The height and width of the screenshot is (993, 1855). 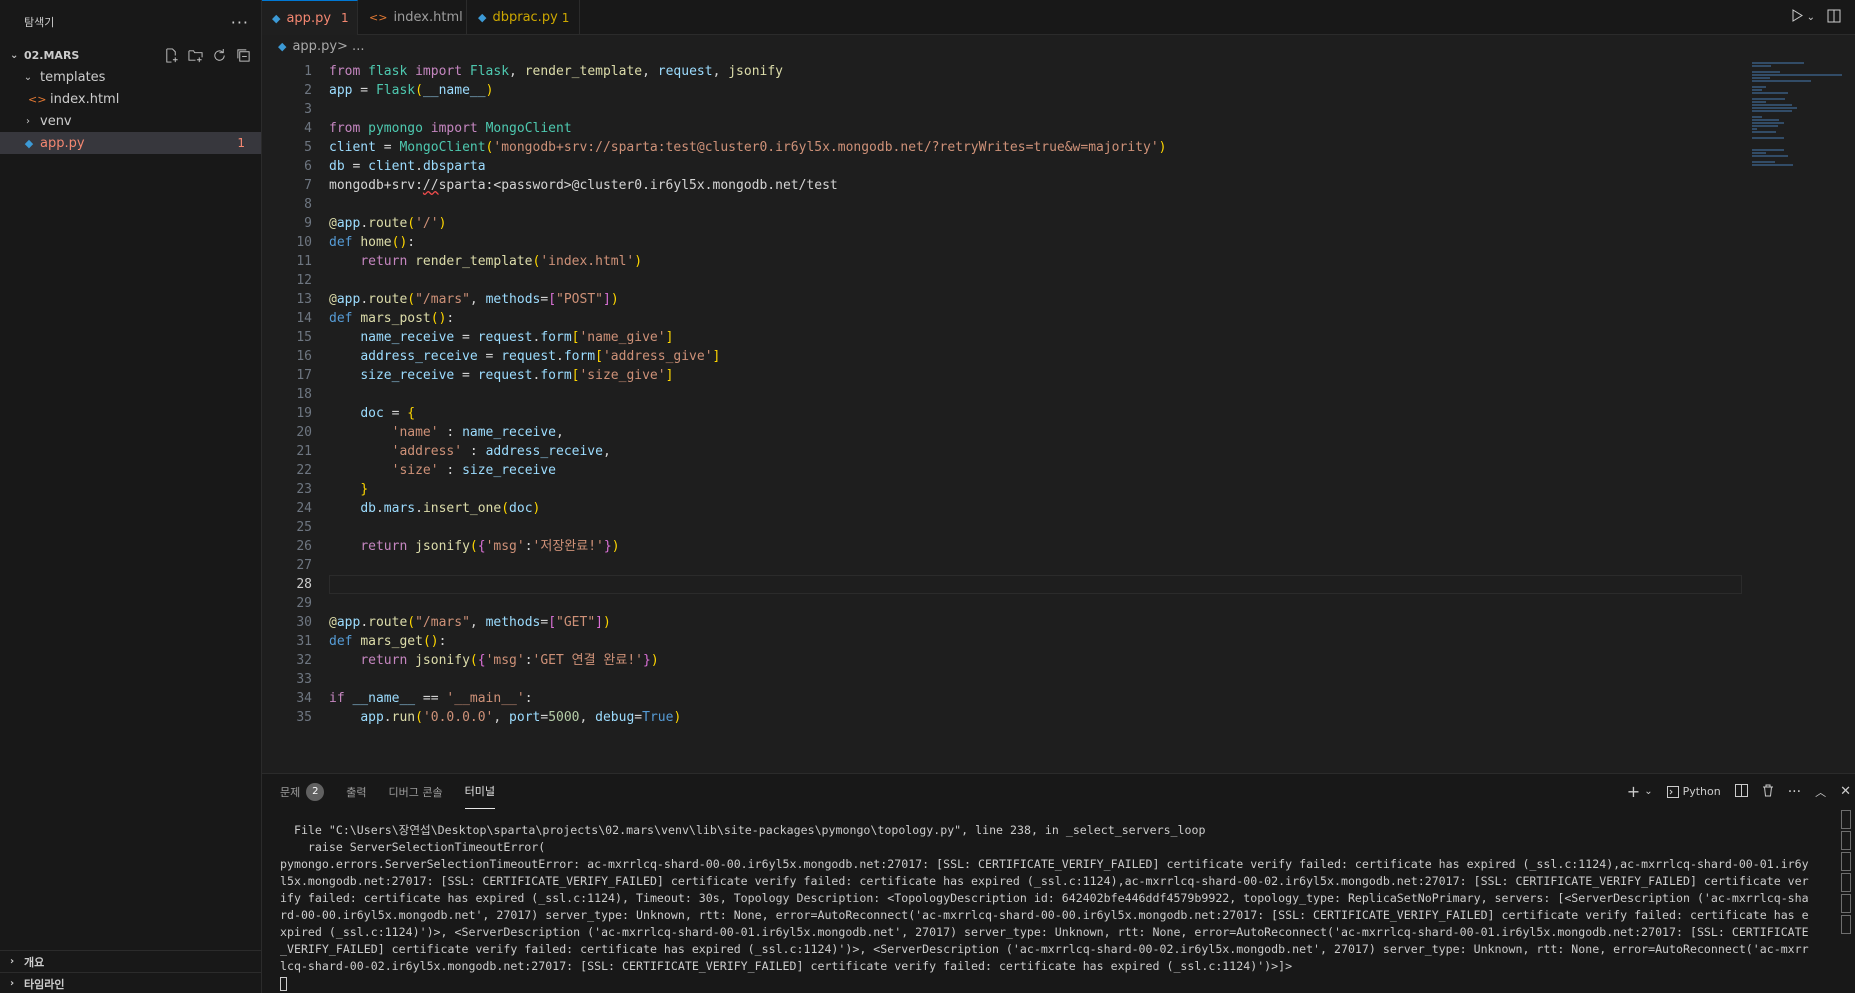 I want to click on code-text: 'name' : name_receive,, so click(x=477, y=432).